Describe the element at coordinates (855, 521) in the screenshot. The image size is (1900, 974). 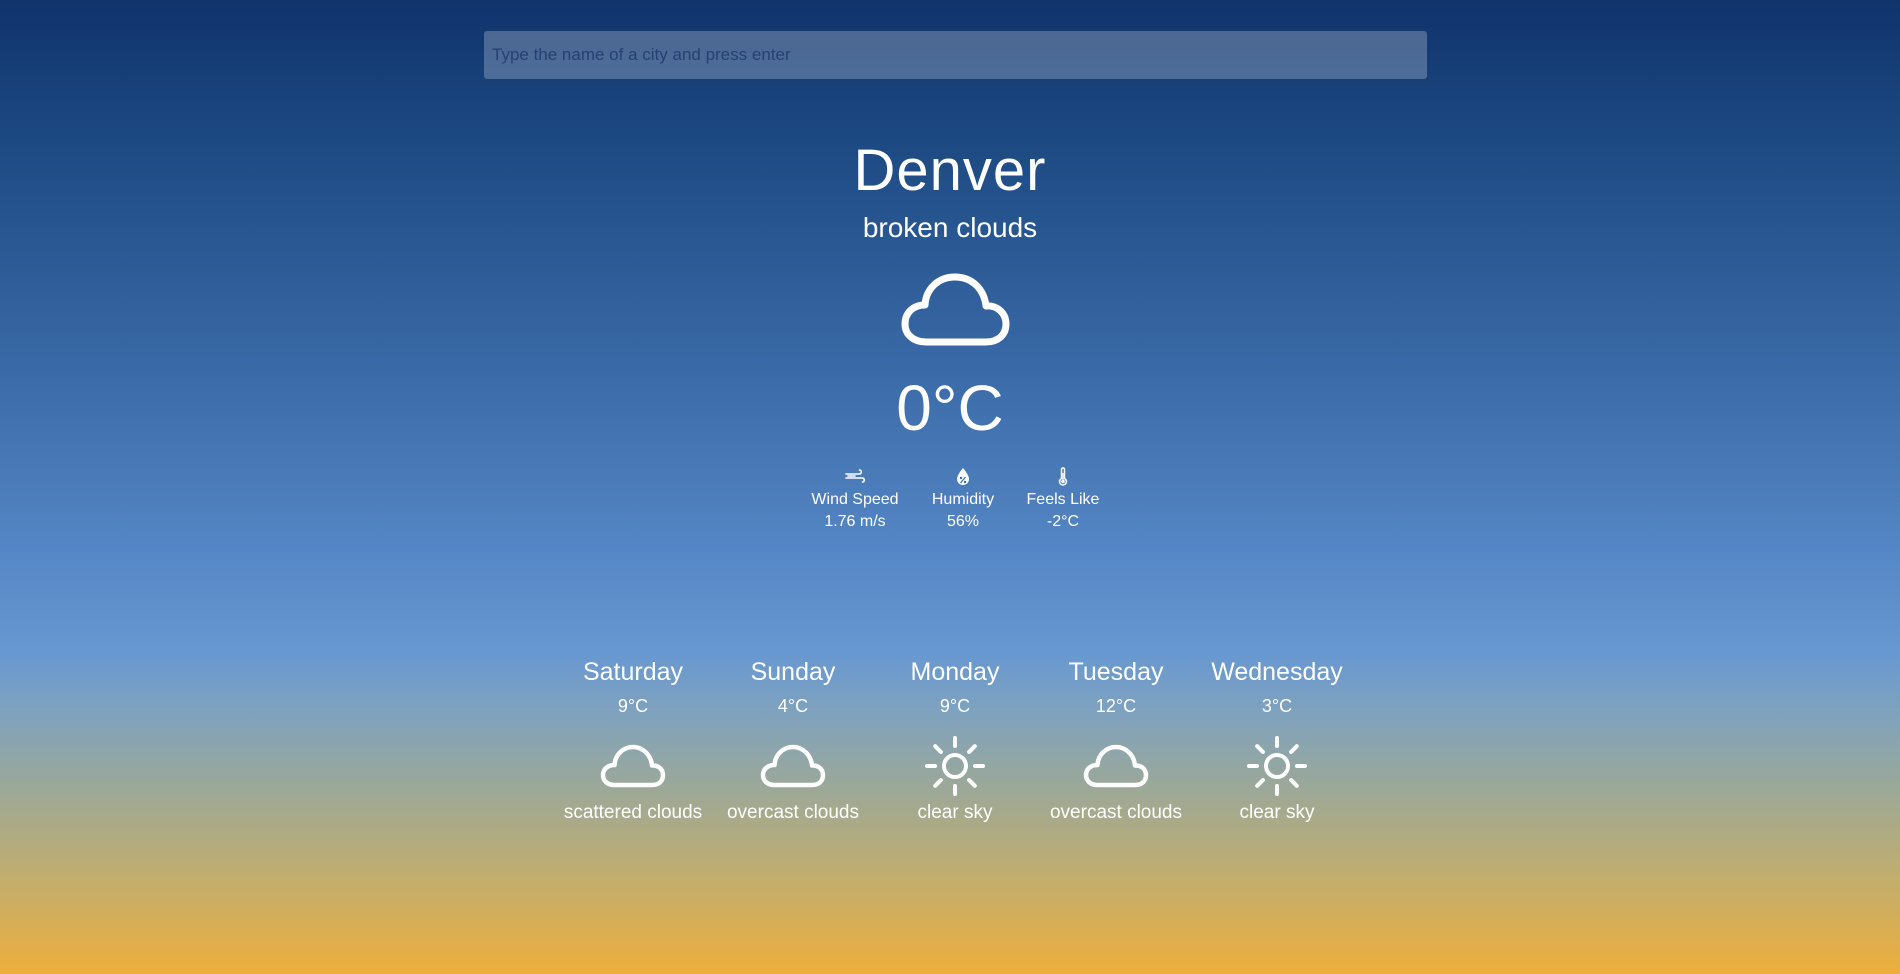
I see `wind-speed-value: 1.76 m/s` at that location.